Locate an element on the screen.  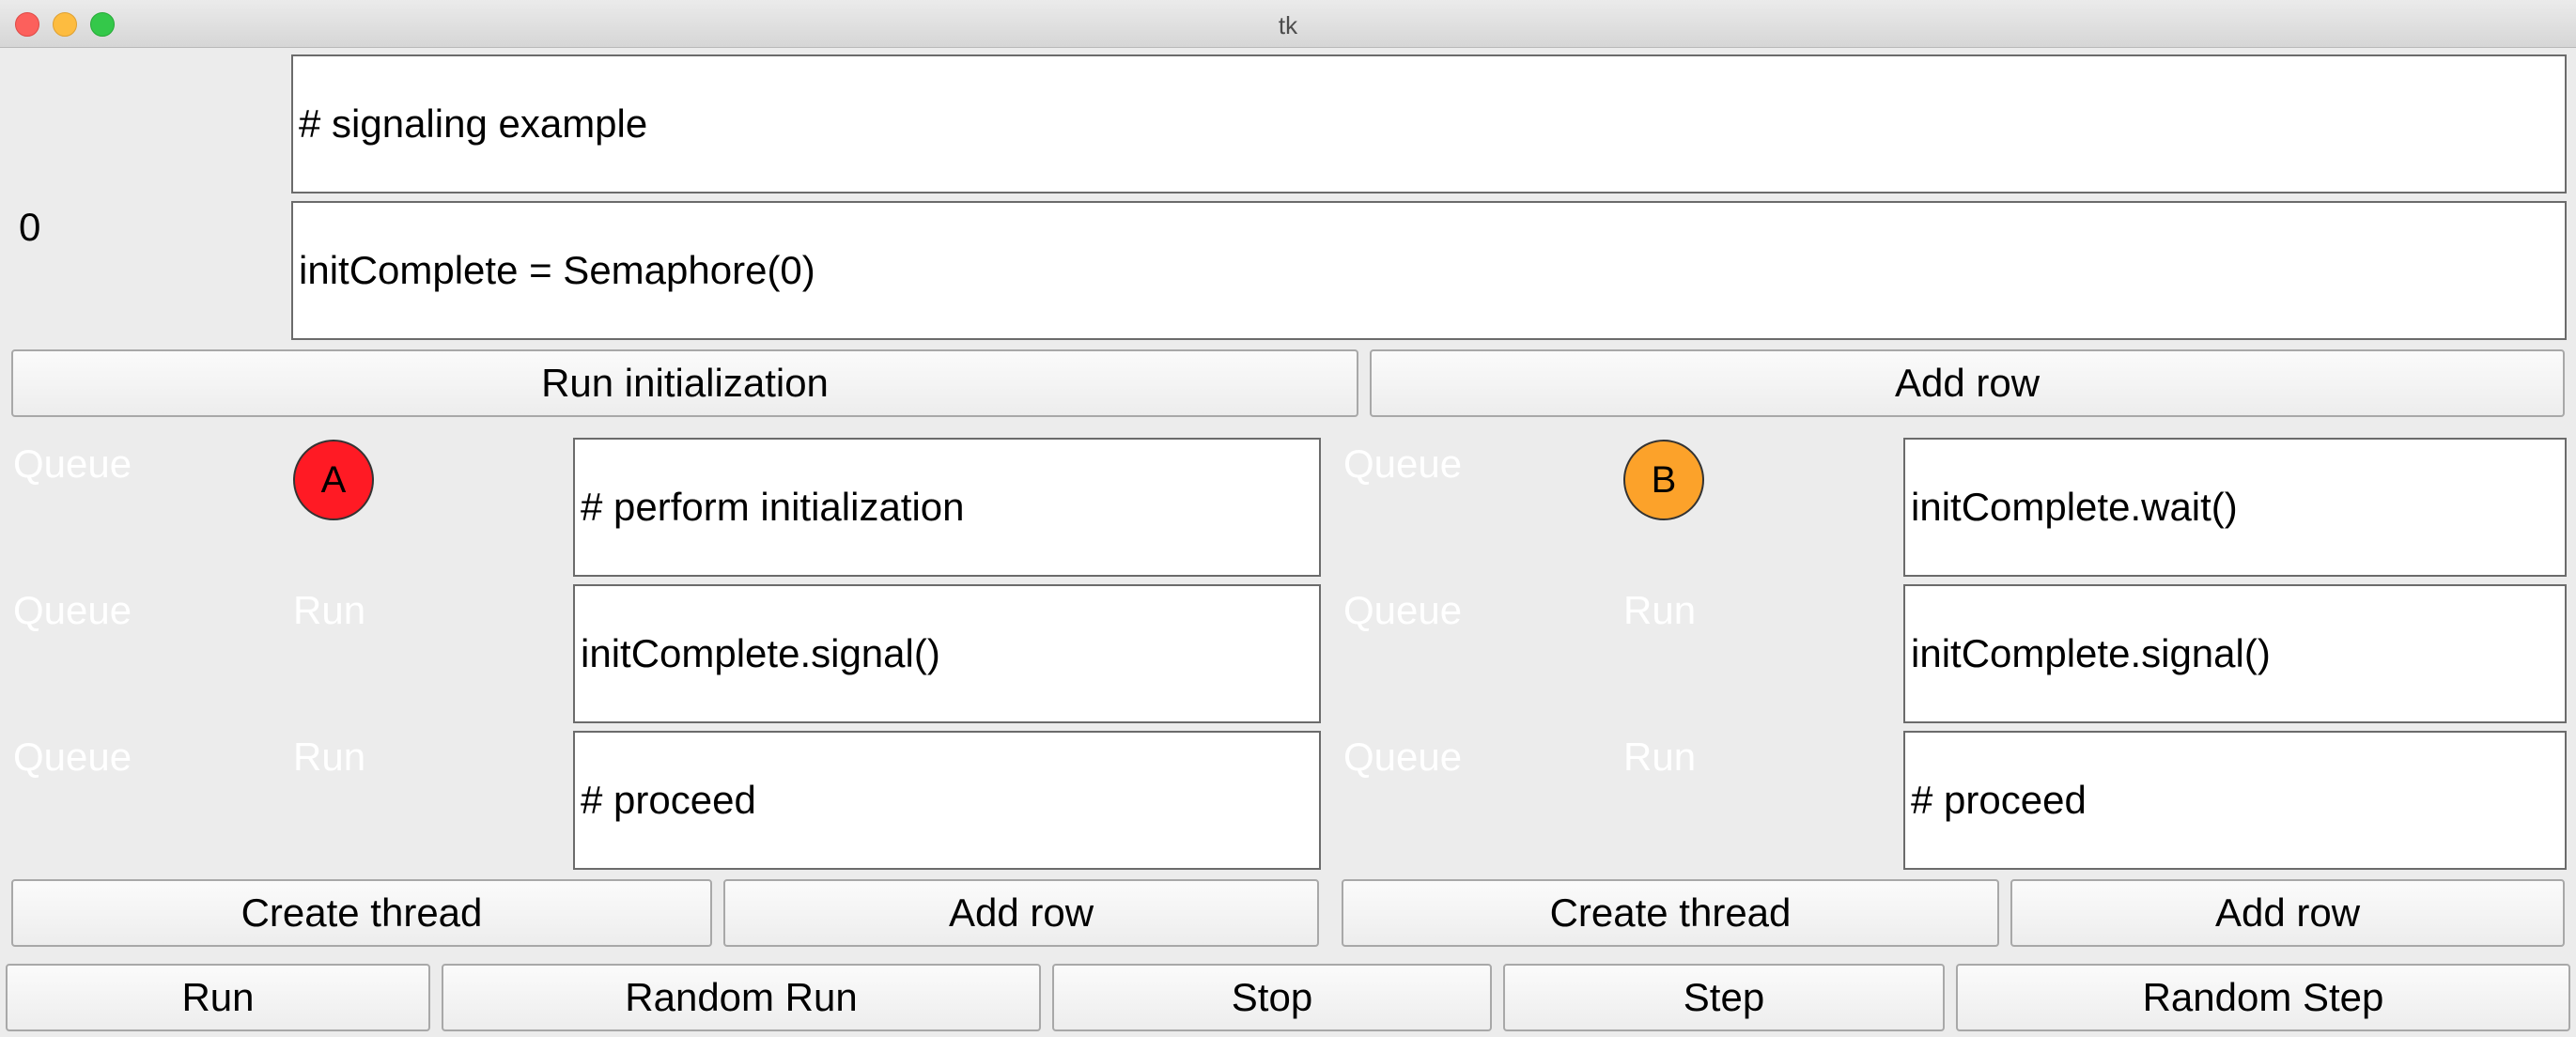
window-title: tk is located at coordinates (1288, 25).